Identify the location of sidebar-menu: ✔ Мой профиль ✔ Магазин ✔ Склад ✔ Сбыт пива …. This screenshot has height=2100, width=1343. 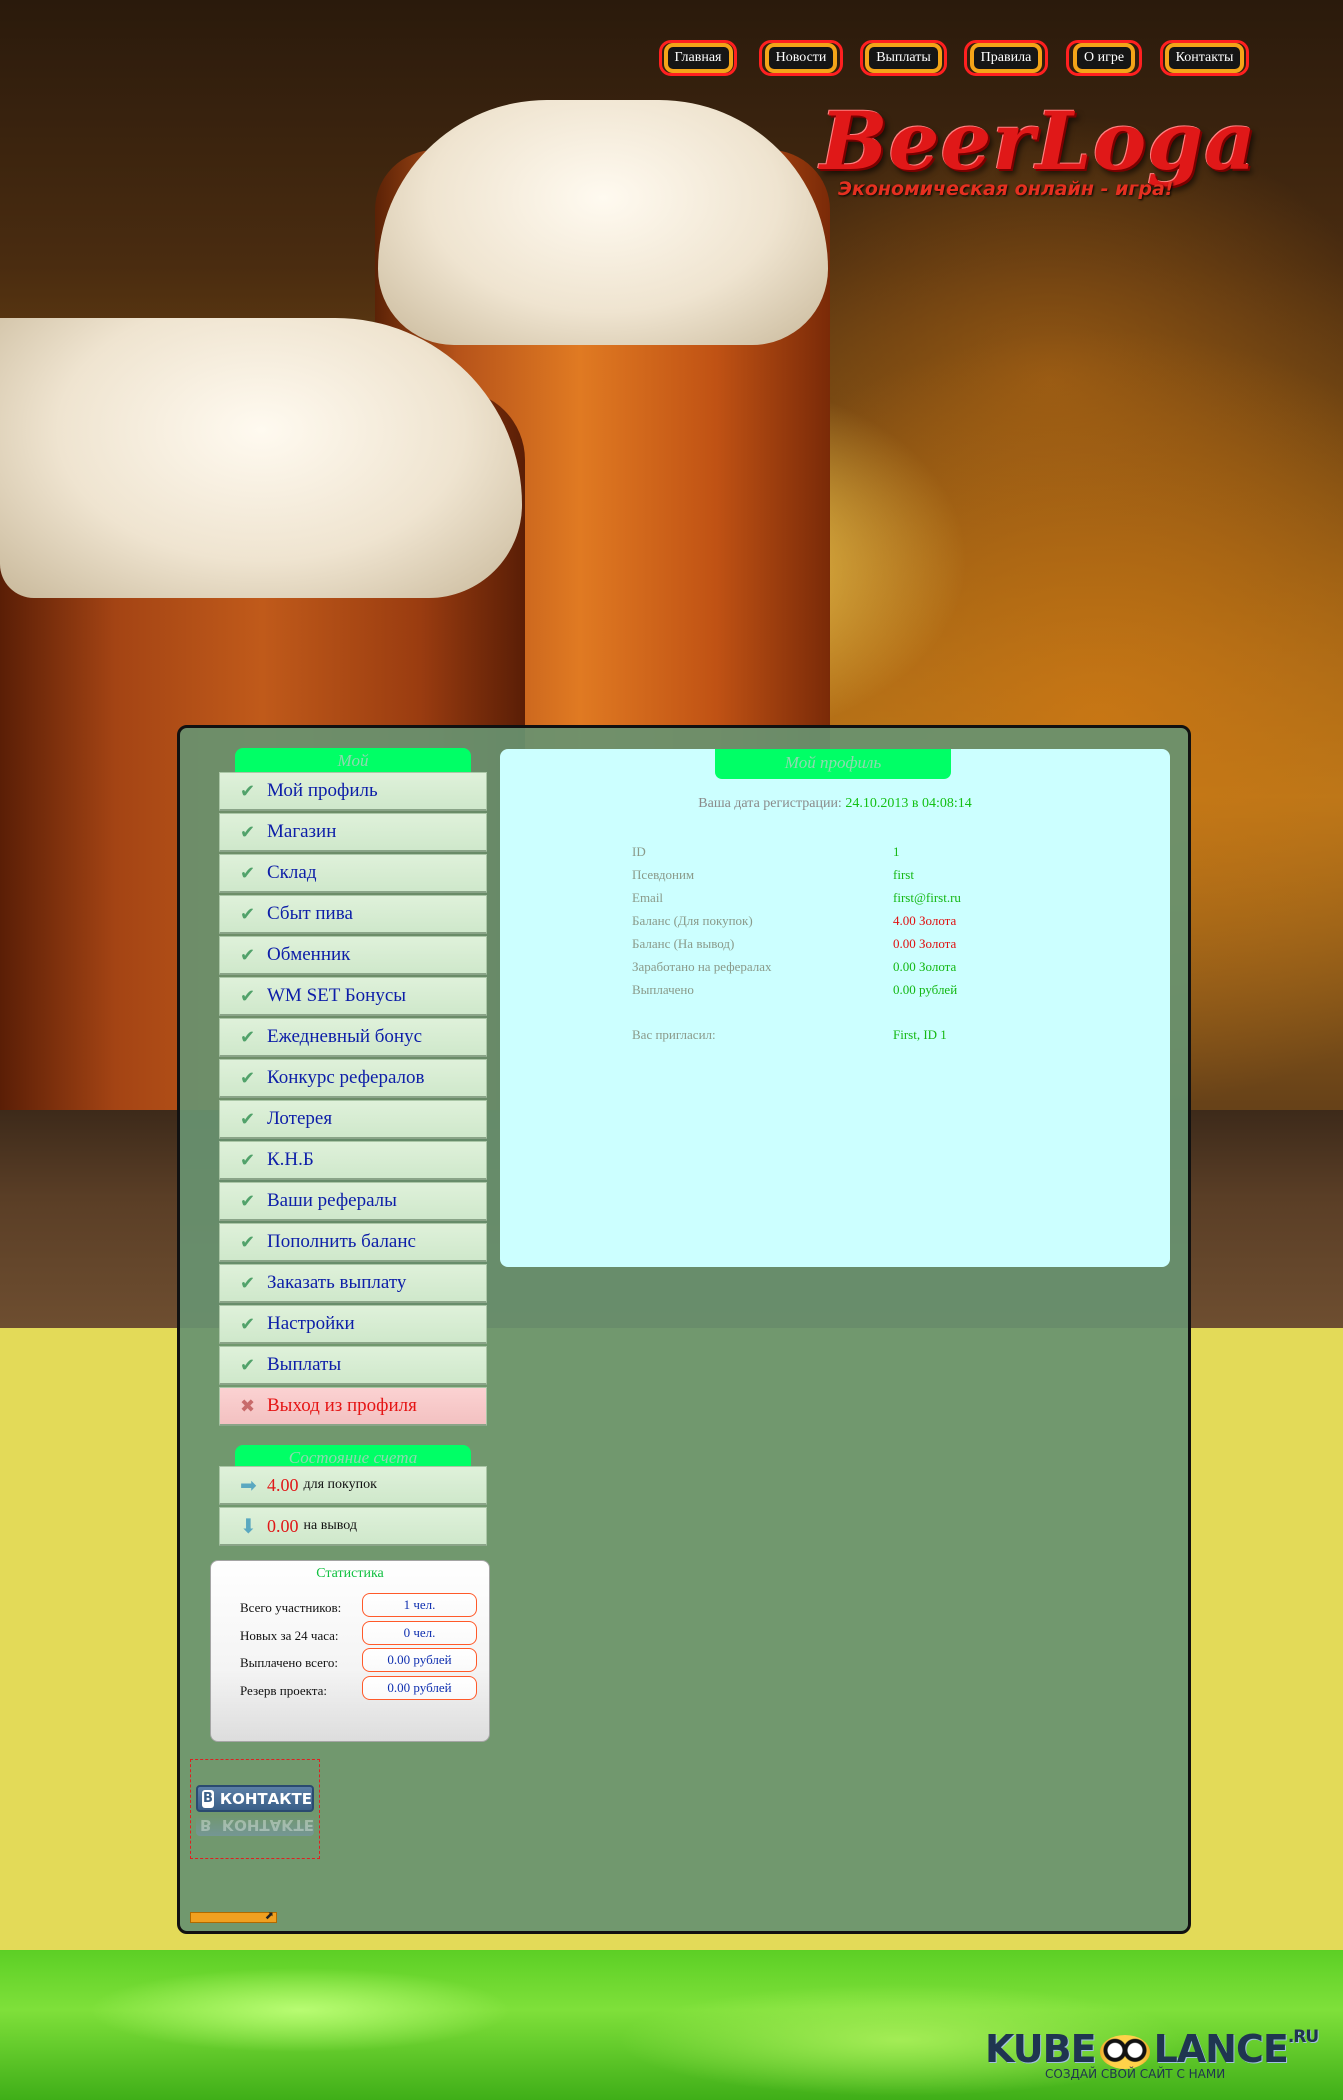
(353, 1100).